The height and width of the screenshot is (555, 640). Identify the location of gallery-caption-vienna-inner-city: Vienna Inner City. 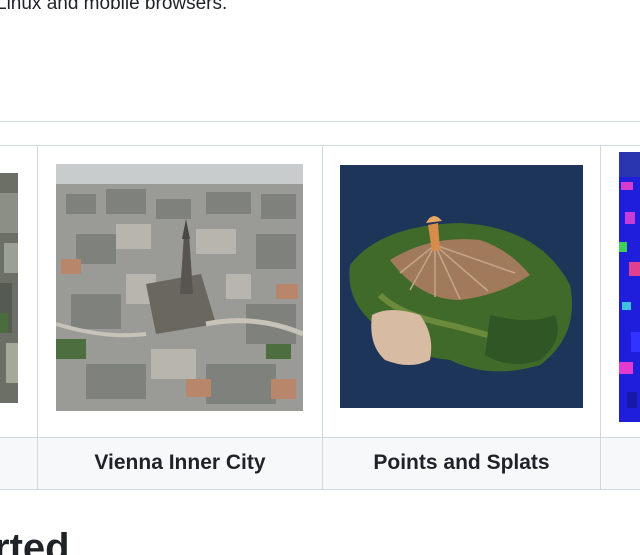
(180, 462).